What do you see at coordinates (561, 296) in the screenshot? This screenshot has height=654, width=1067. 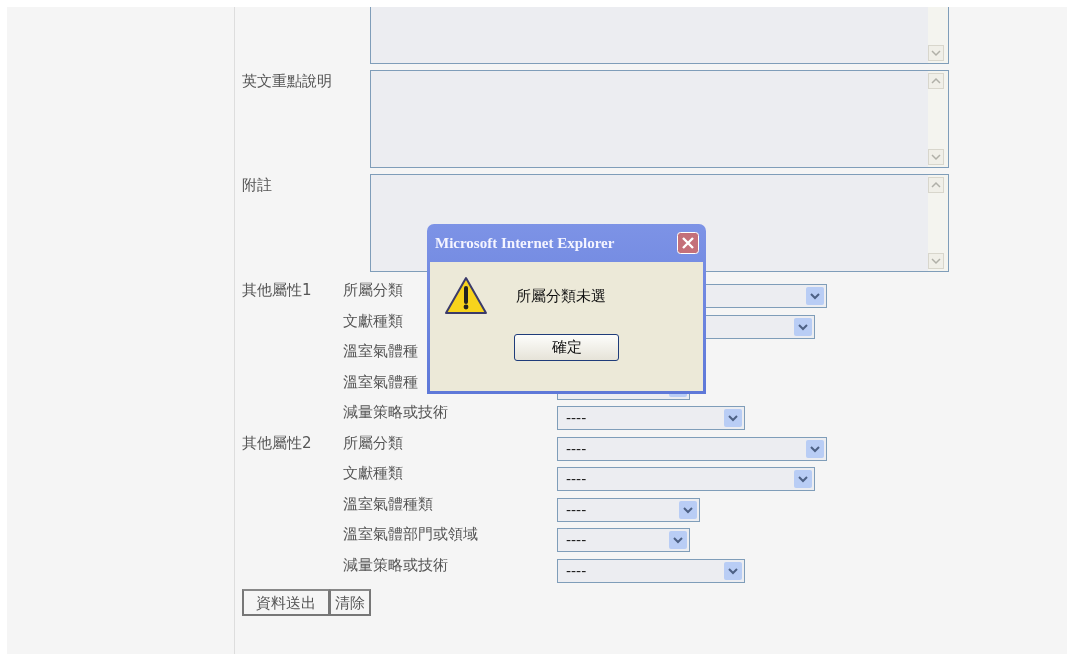 I see `dialog-message: 所屬分類未選` at bounding box center [561, 296].